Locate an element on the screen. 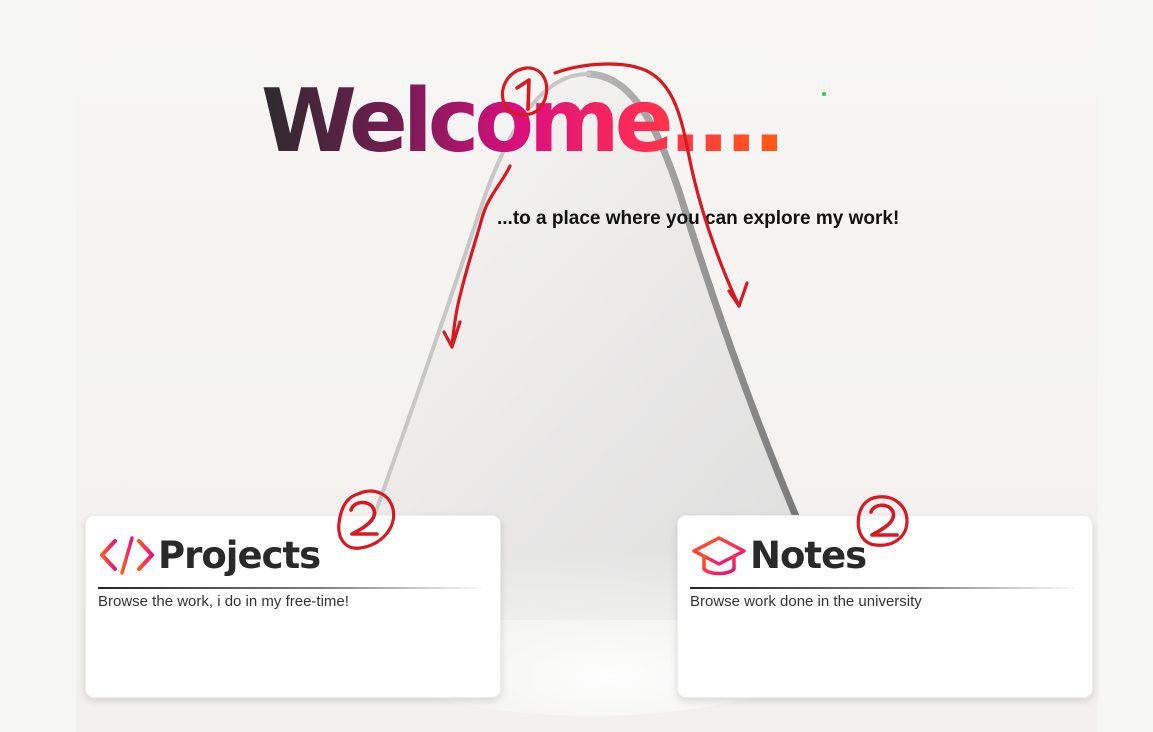 Image resolution: width=1153 pixels, height=732 pixels. notes-card-description: Browse work done in the university is located at coordinates (806, 601).